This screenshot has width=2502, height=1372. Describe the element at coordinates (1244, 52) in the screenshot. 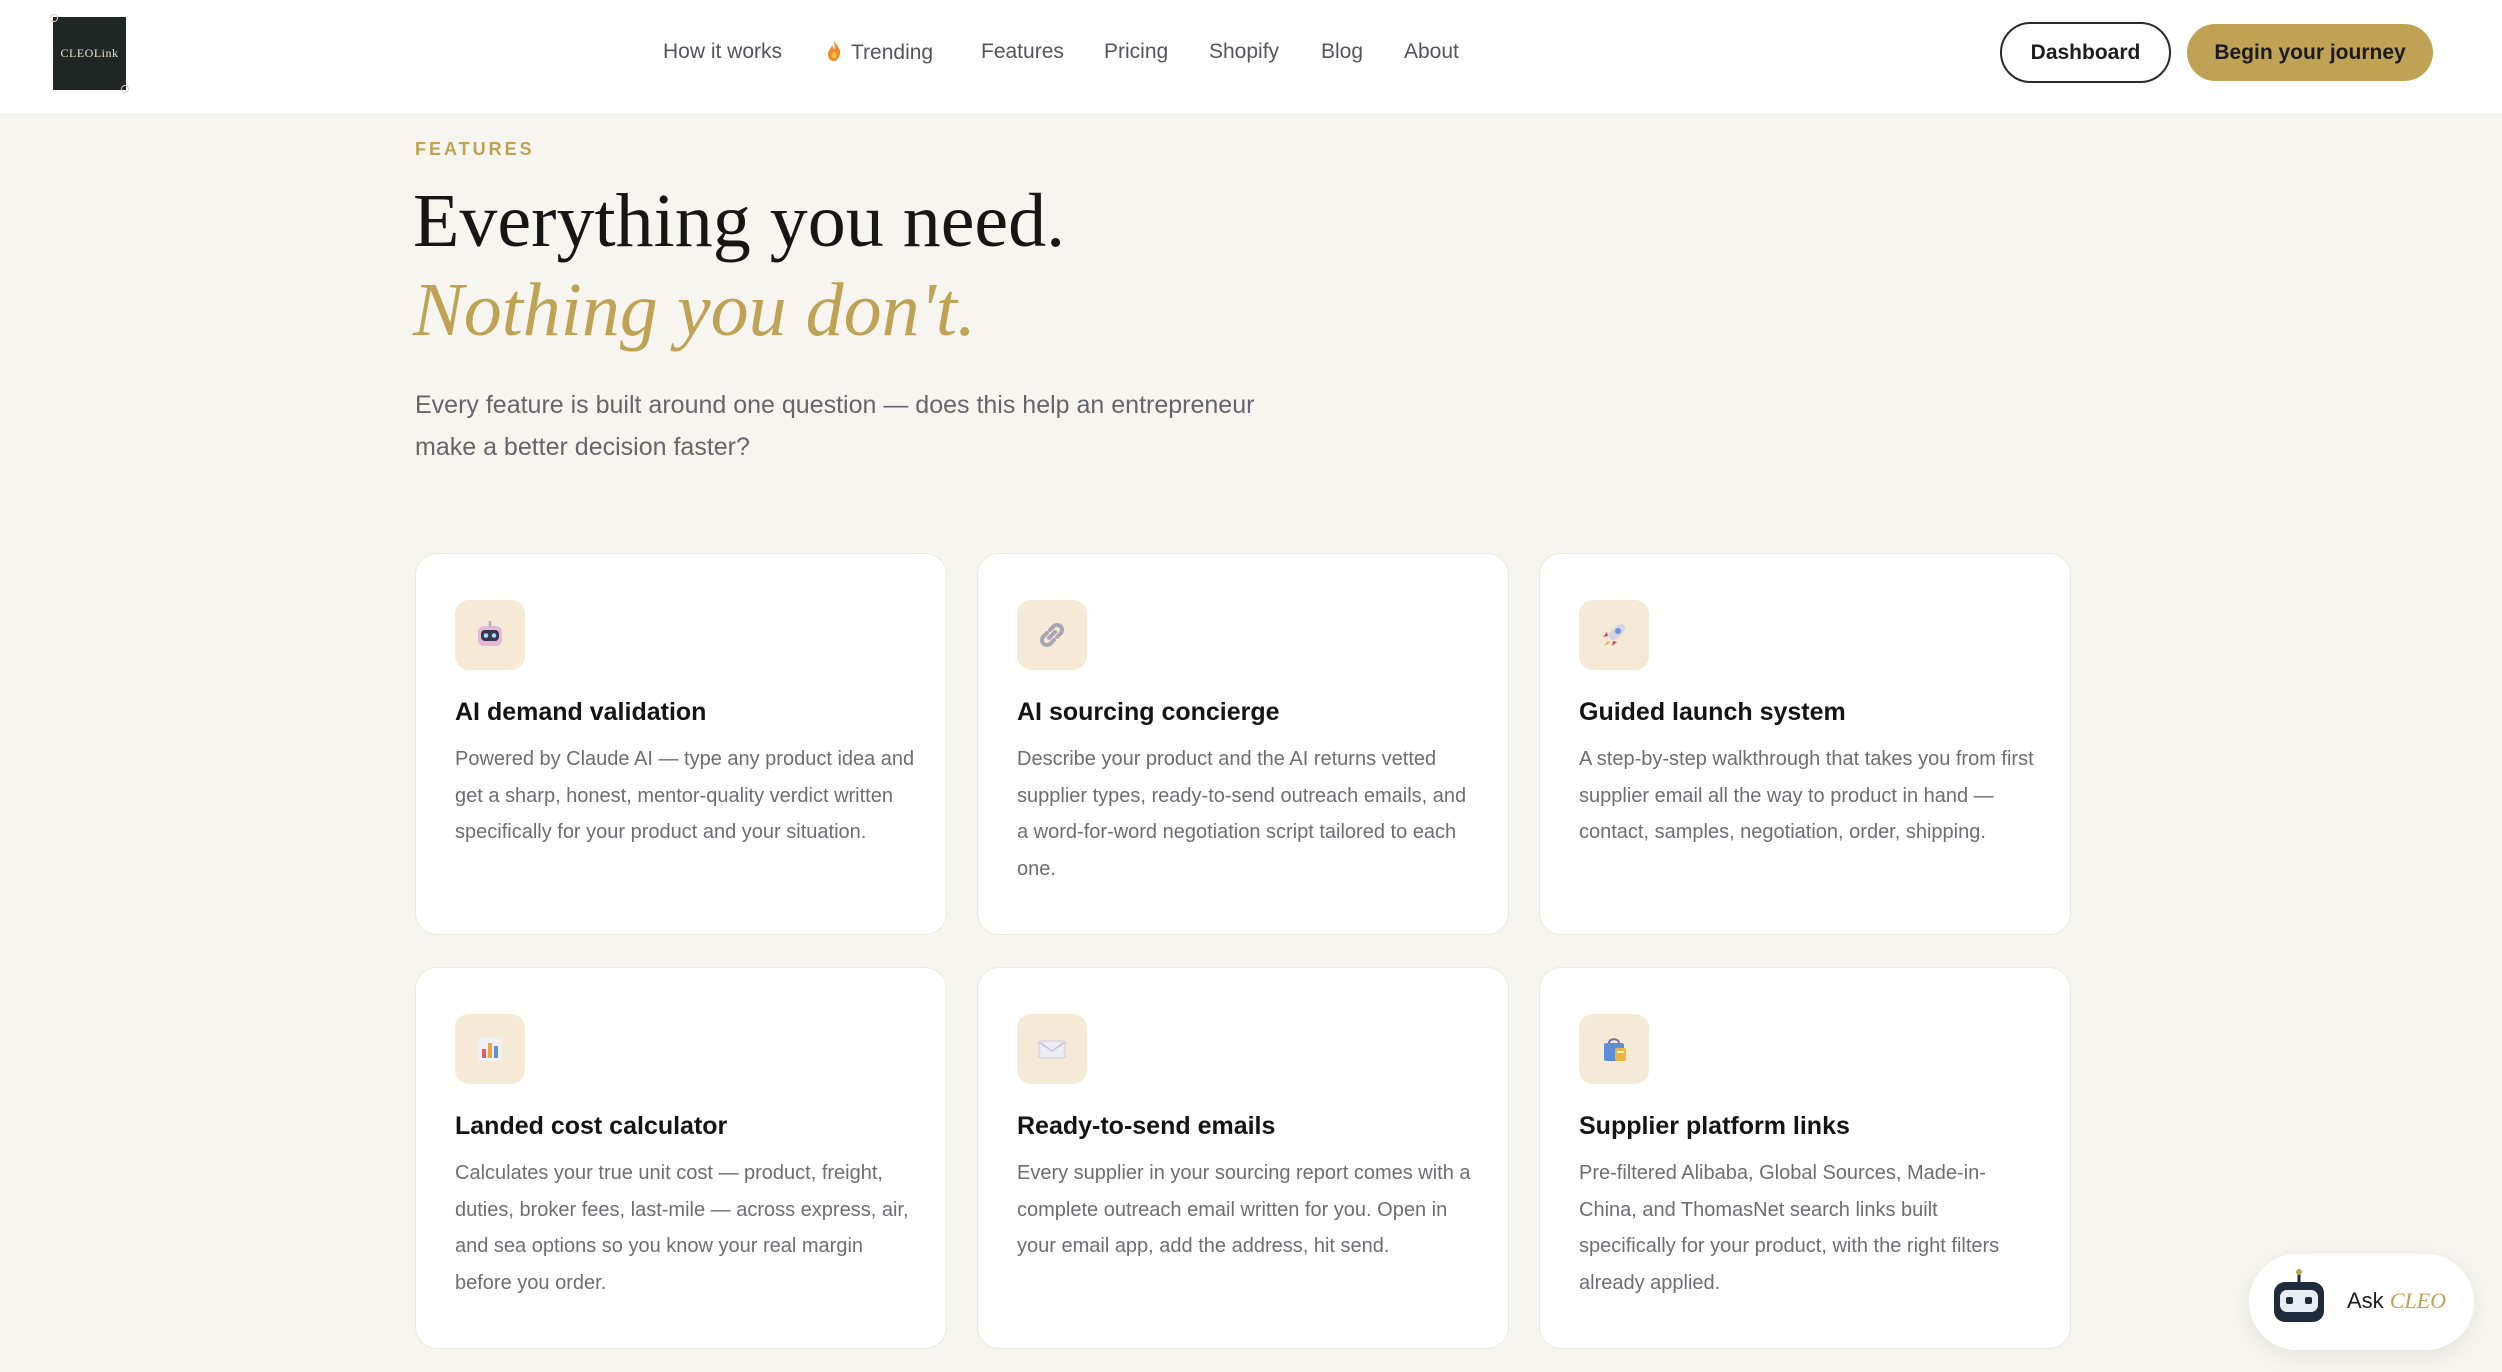

I see `nav-shopify: Shopify` at that location.